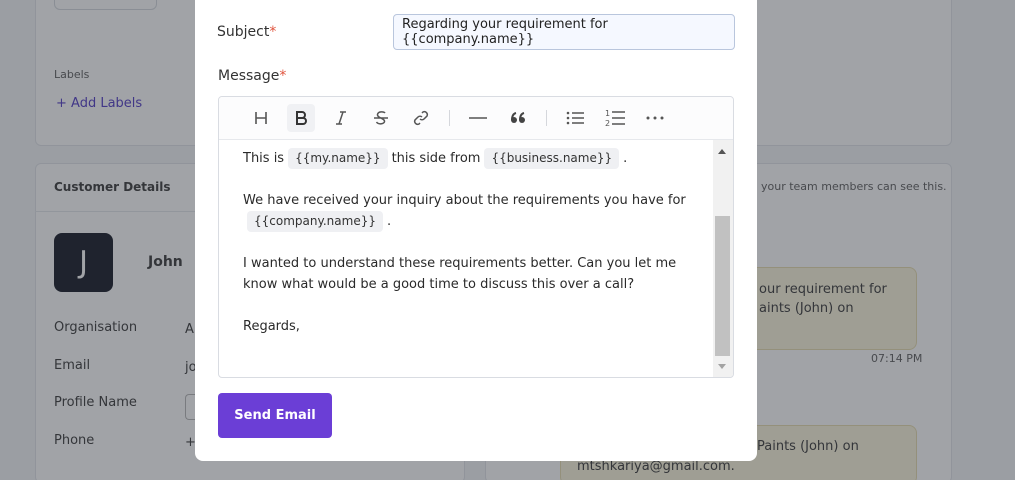 This screenshot has width=1015, height=480. Describe the element at coordinates (381, 118) in the screenshot. I see `strikethrough-icon` at that location.